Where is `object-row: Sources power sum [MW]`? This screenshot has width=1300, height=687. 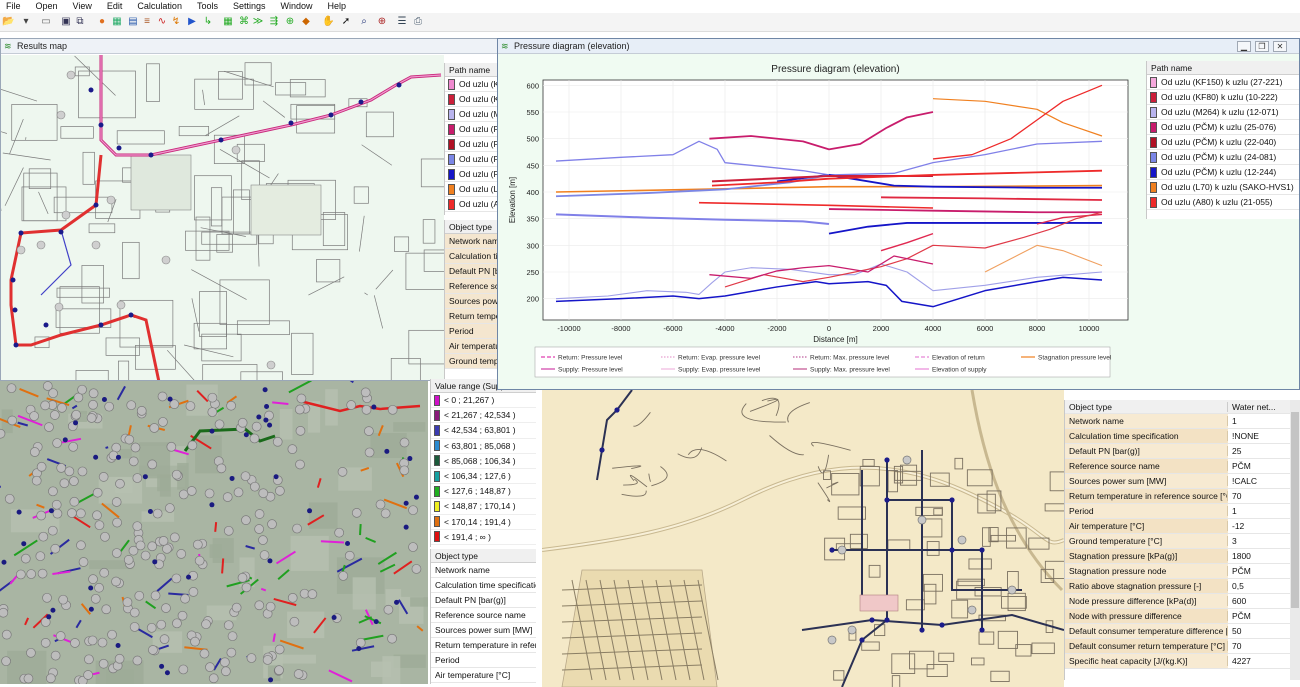
object-row: Sources power sum [MW] is located at coordinates (483, 630).